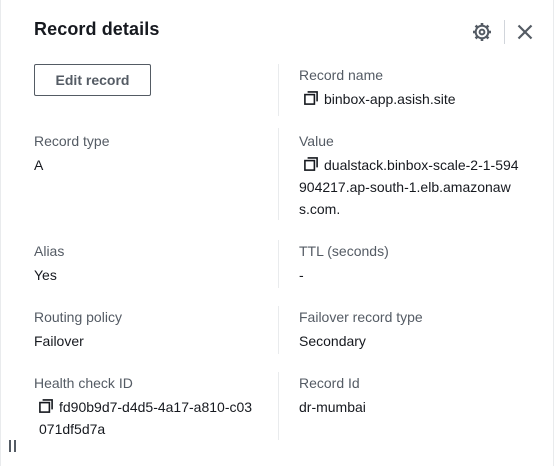 Image resolution: width=558 pixels, height=466 pixels. What do you see at coordinates (341, 75) in the screenshot?
I see `record-name-label: Record name` at bounding box center [341, 75].